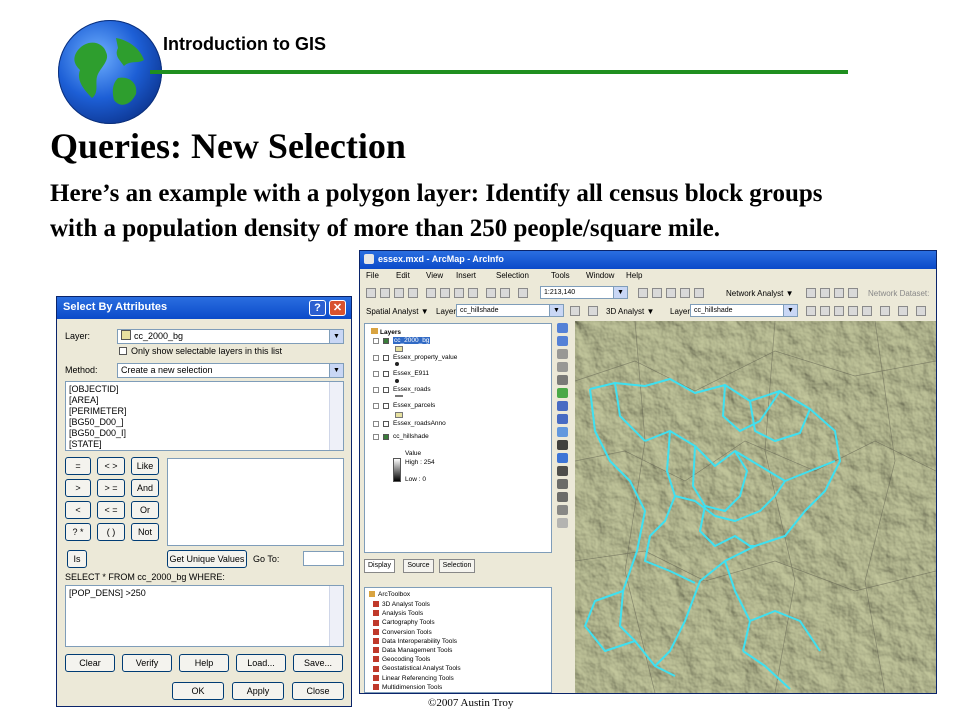 The height and width of the screenshot is (720, 960). Describe the element at coordinates (648, 260) in the screenshot. I see `arcmap-titlebar: essex.mxd - ArcMap - ArcInfo` at that location.